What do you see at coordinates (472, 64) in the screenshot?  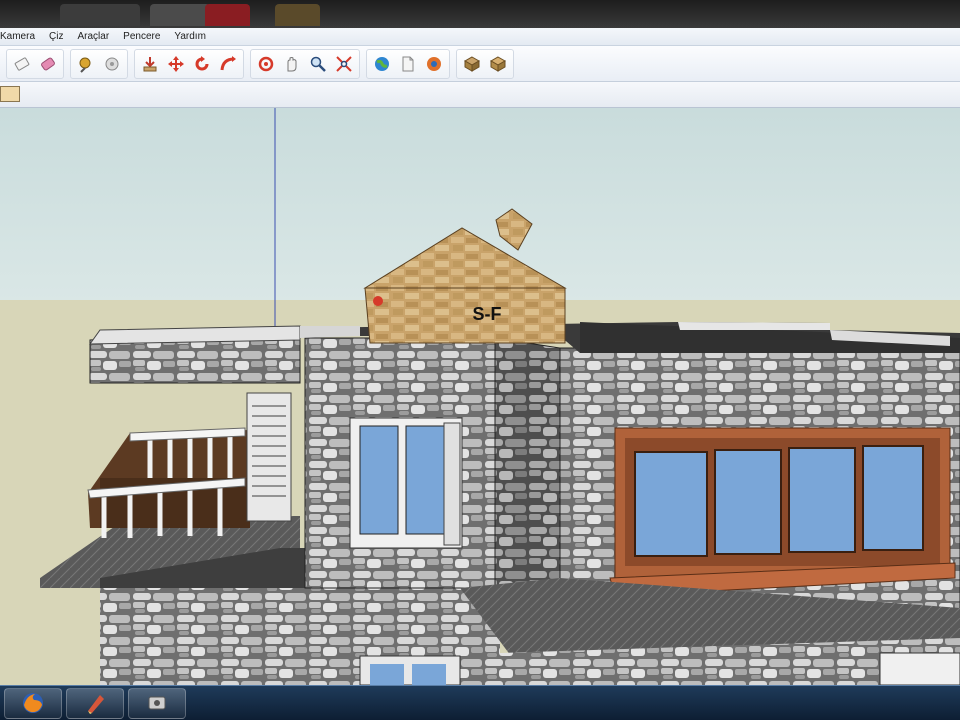 I see `get-models-icon` at bounding box center [472, 64].